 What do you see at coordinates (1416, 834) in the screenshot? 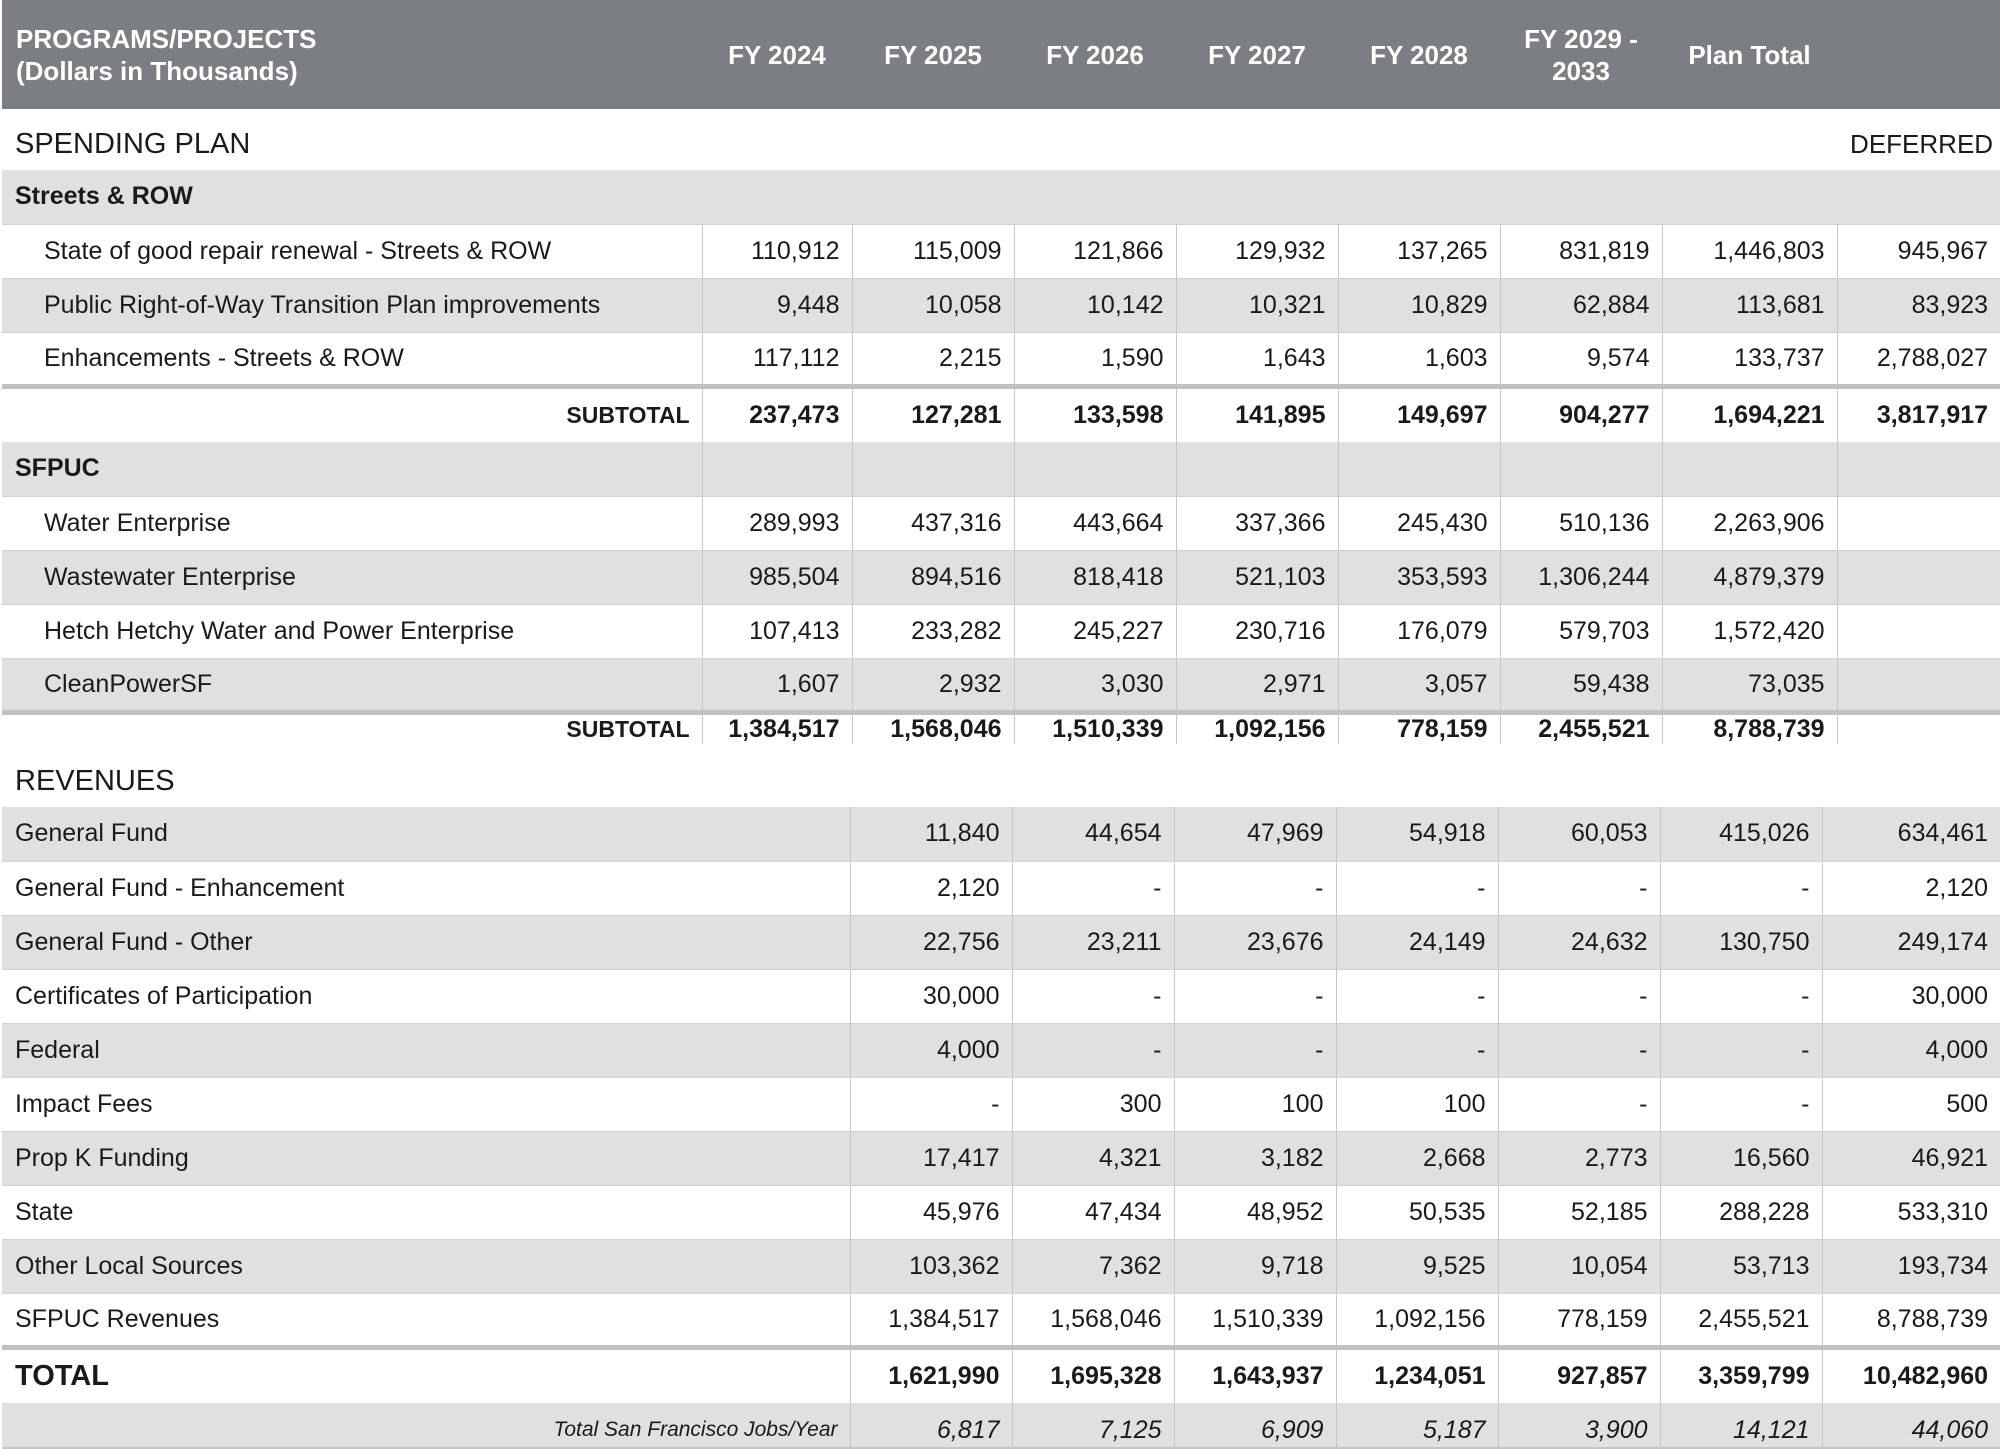
I see `cell: 54,918` at bounding box center [1416, 834].